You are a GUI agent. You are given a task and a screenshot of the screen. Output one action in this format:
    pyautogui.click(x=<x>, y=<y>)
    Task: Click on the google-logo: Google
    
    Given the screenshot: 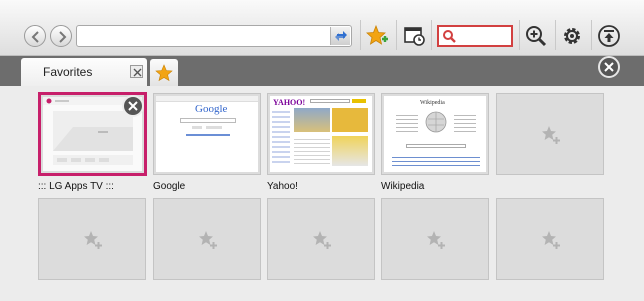 What is the action you would take?
    pyautogui.click(x=211, y=109)
    